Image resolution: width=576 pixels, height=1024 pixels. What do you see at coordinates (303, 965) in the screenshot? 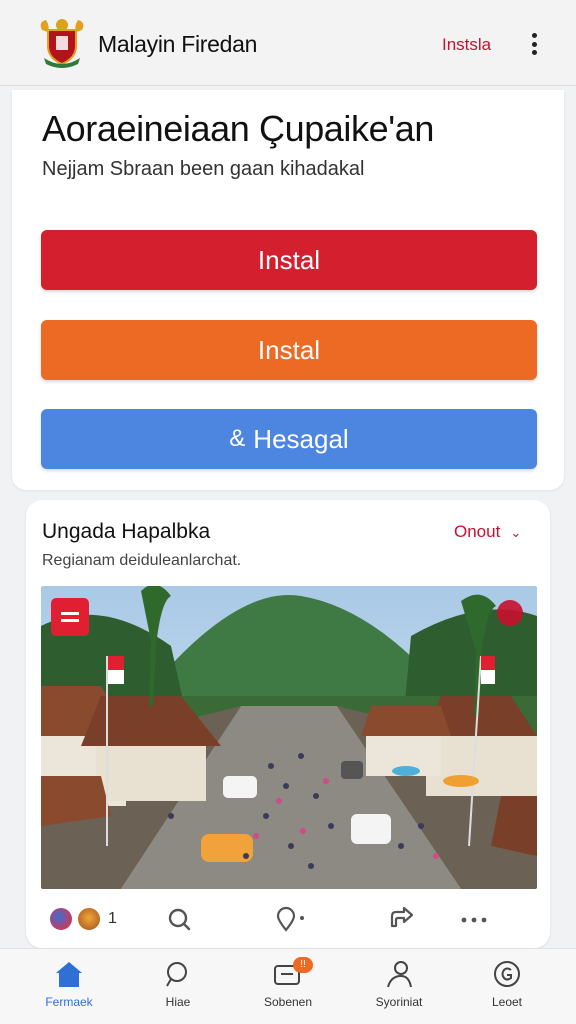
I see `notification-badge: !!` at bounding box center [303, 965].